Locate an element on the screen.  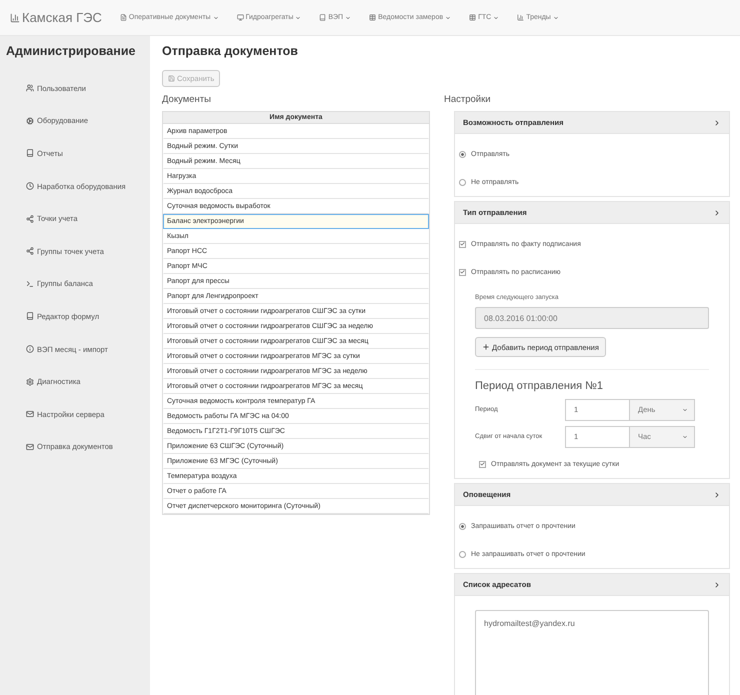
section-title: Документы is located at coordinates (187, 99).